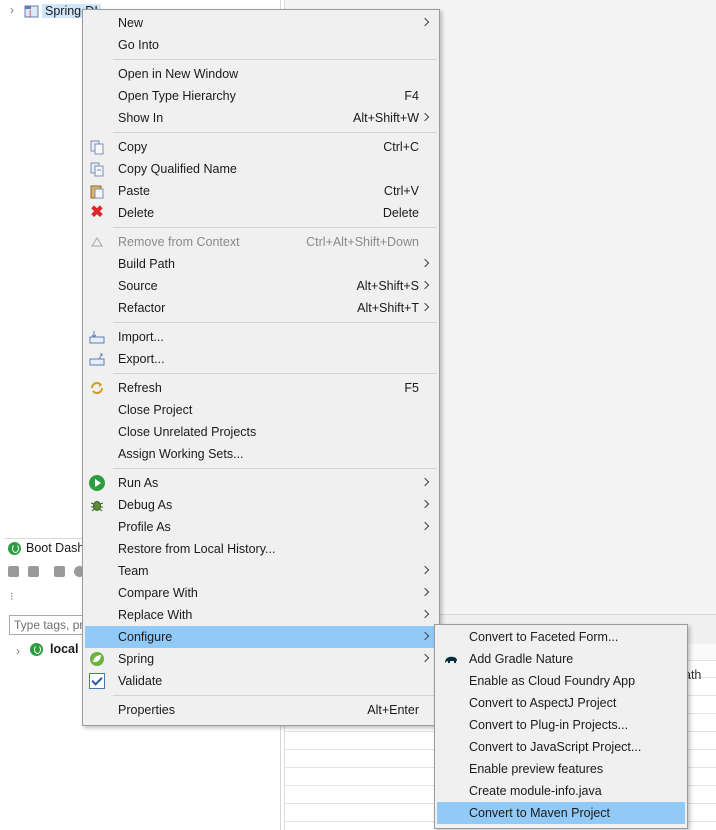 The width and height of the screenshot is (716, 830). What do you see at coordinates (140, 388) in the screenshot?
I see `menu-item-label: Refresh` at bounding box center [140, 388].